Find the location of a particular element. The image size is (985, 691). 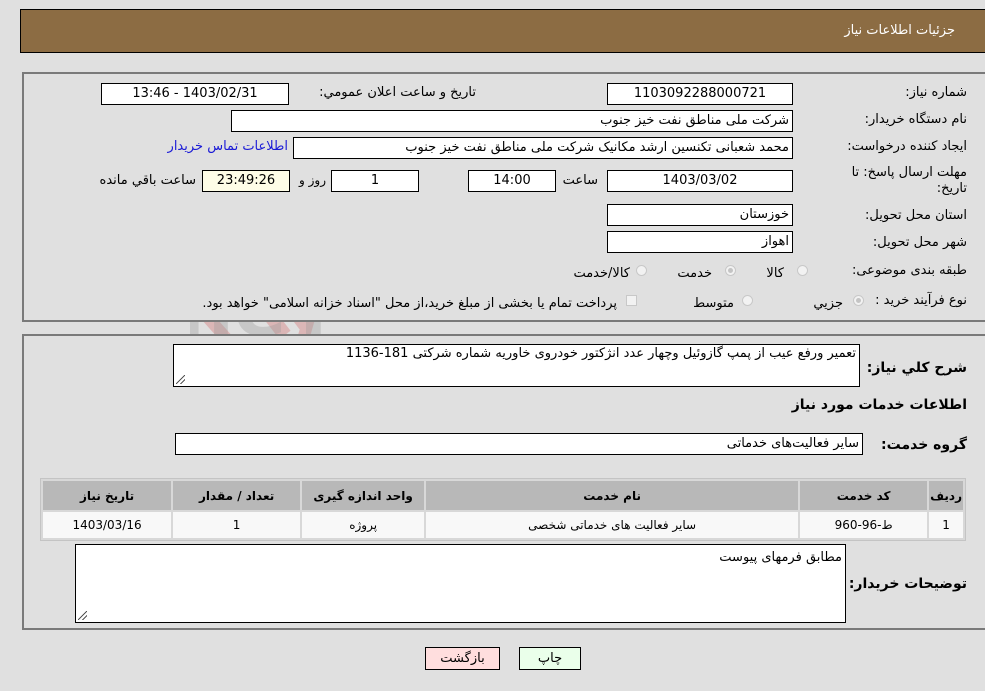

requester-label: ایجاد کننده درخواست: is located at coordinates (907, 146).